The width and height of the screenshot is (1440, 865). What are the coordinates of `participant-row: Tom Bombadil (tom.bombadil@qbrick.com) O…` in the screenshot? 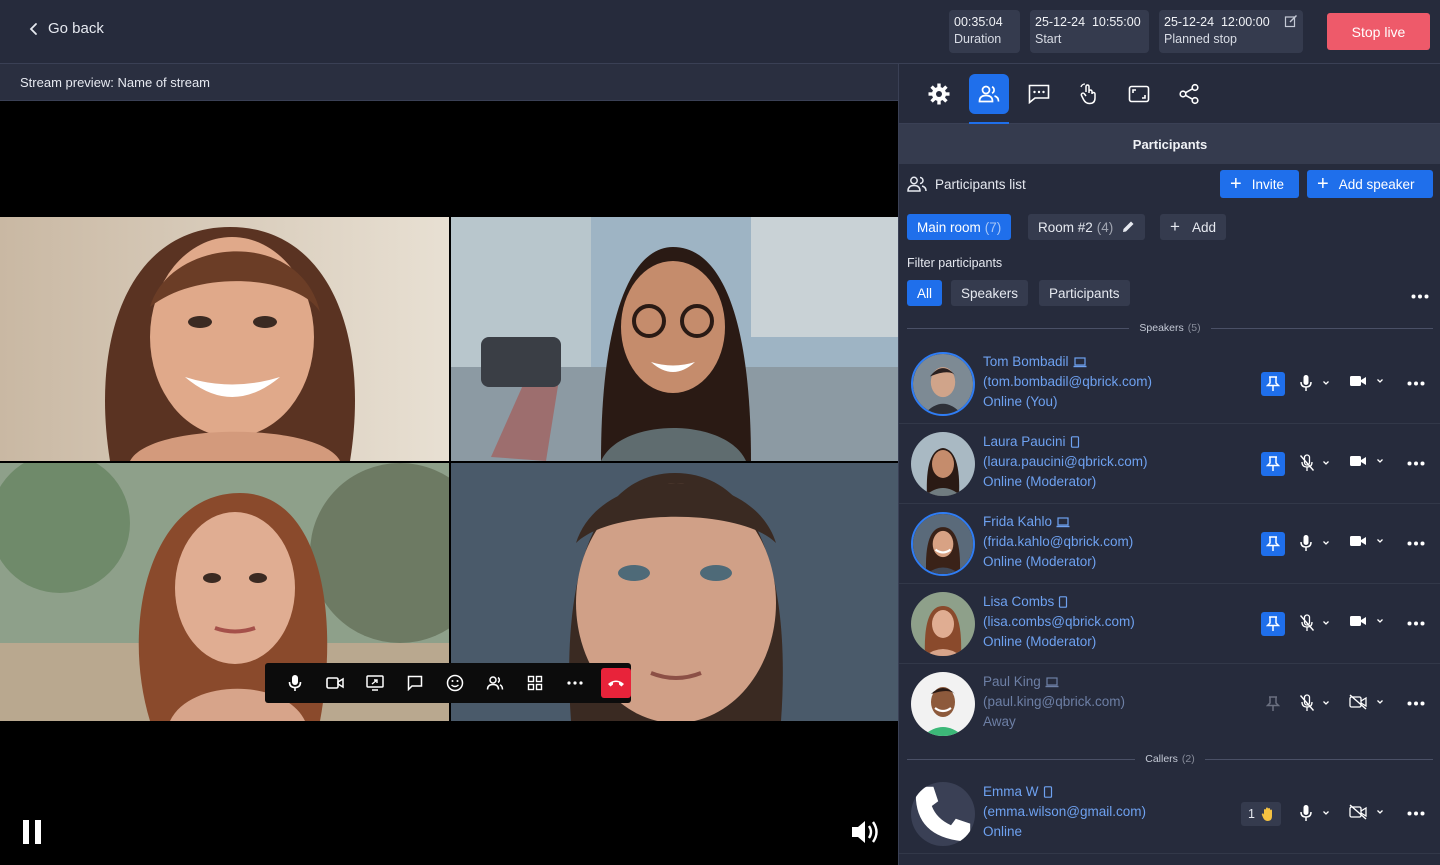 It's located at (1169, 384).